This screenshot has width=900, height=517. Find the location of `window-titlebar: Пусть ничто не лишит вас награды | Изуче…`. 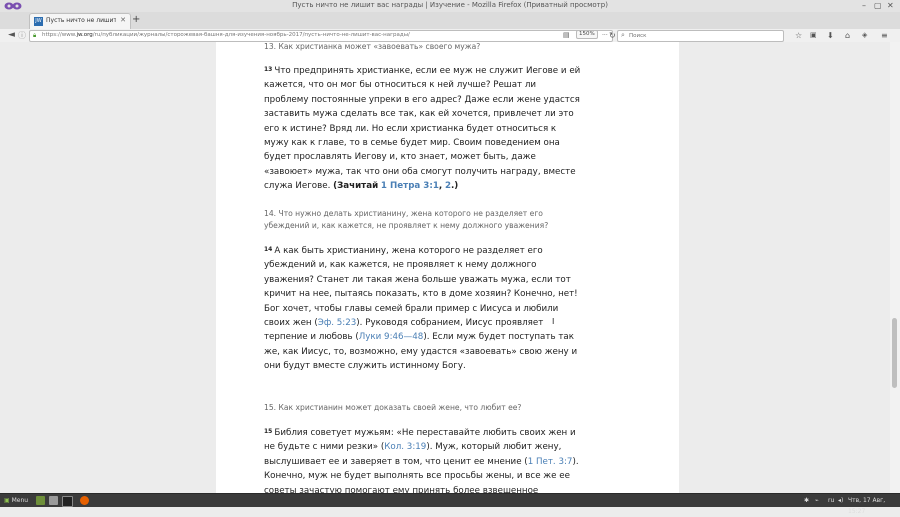

window-titlebar: Пусть ничто не лишит вас награды | Изуче… is located at coordinates (450, 6).